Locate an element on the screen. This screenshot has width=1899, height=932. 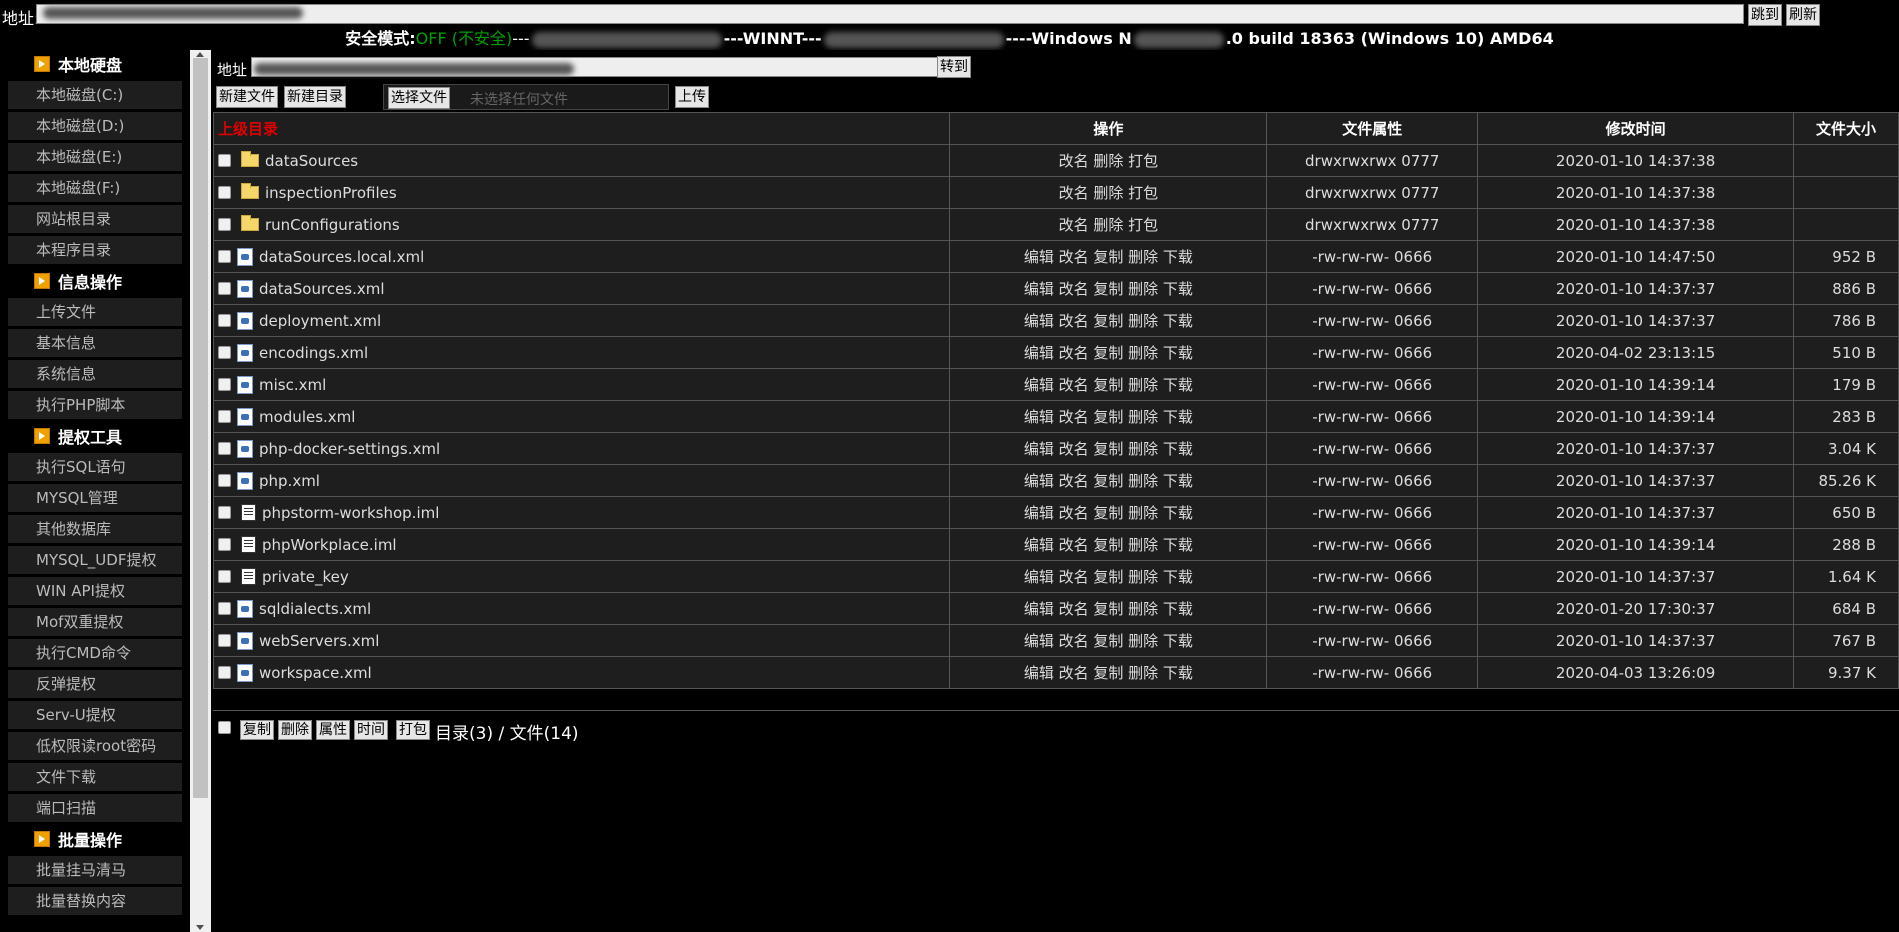
bulk-delete-button: 删除 is located at coordinates (295, 730).